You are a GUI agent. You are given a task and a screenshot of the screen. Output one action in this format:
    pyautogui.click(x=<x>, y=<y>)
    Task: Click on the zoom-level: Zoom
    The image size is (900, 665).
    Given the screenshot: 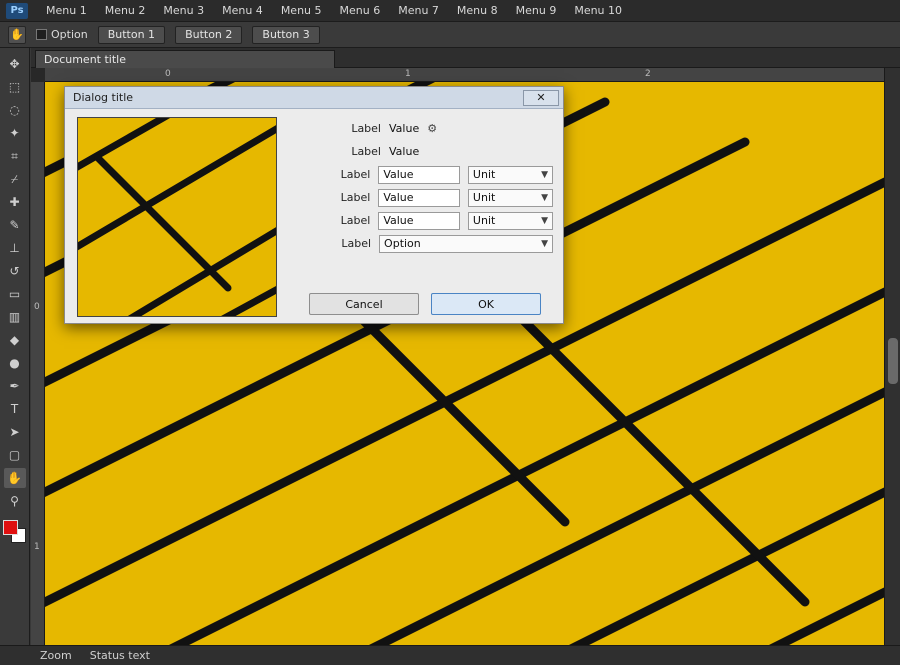 What is the action you would take?
    pyautogui.click(x=56, y=655)
    